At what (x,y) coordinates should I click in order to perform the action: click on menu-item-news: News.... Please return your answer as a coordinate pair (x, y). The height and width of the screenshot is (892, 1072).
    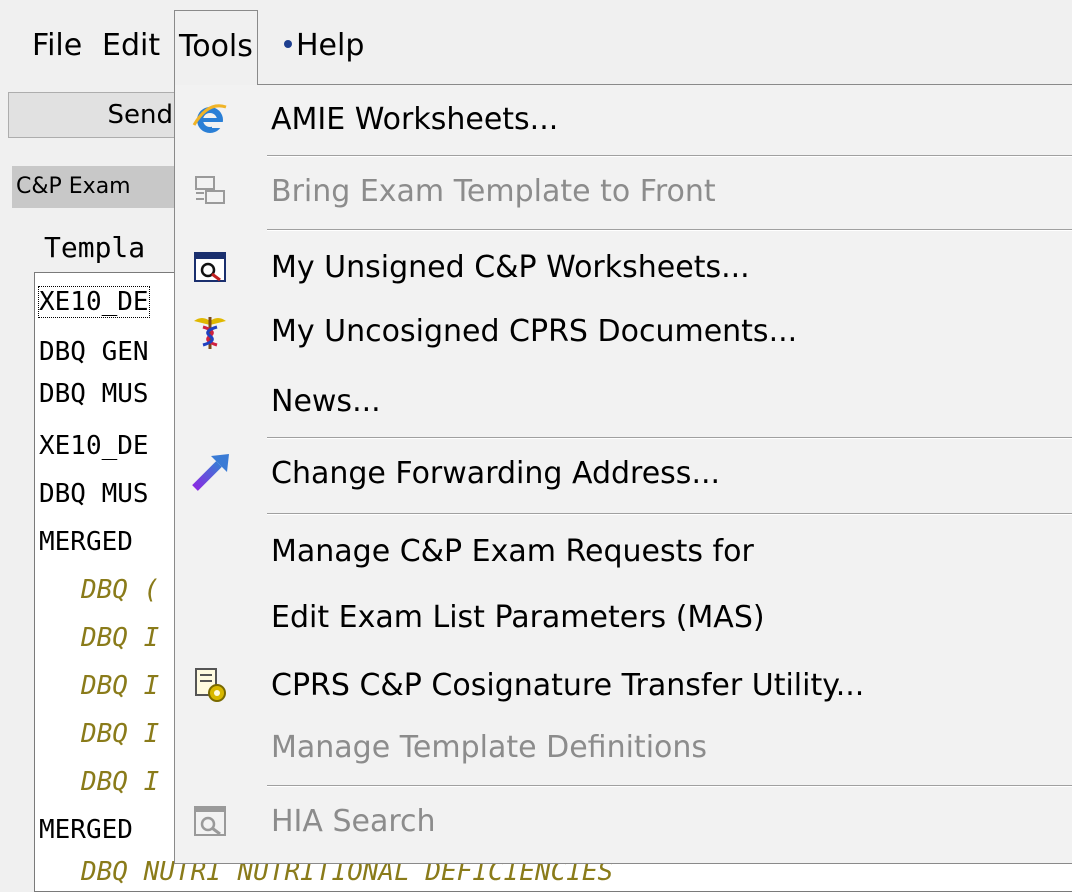
    Looking at the image, I should click on (623, 401).